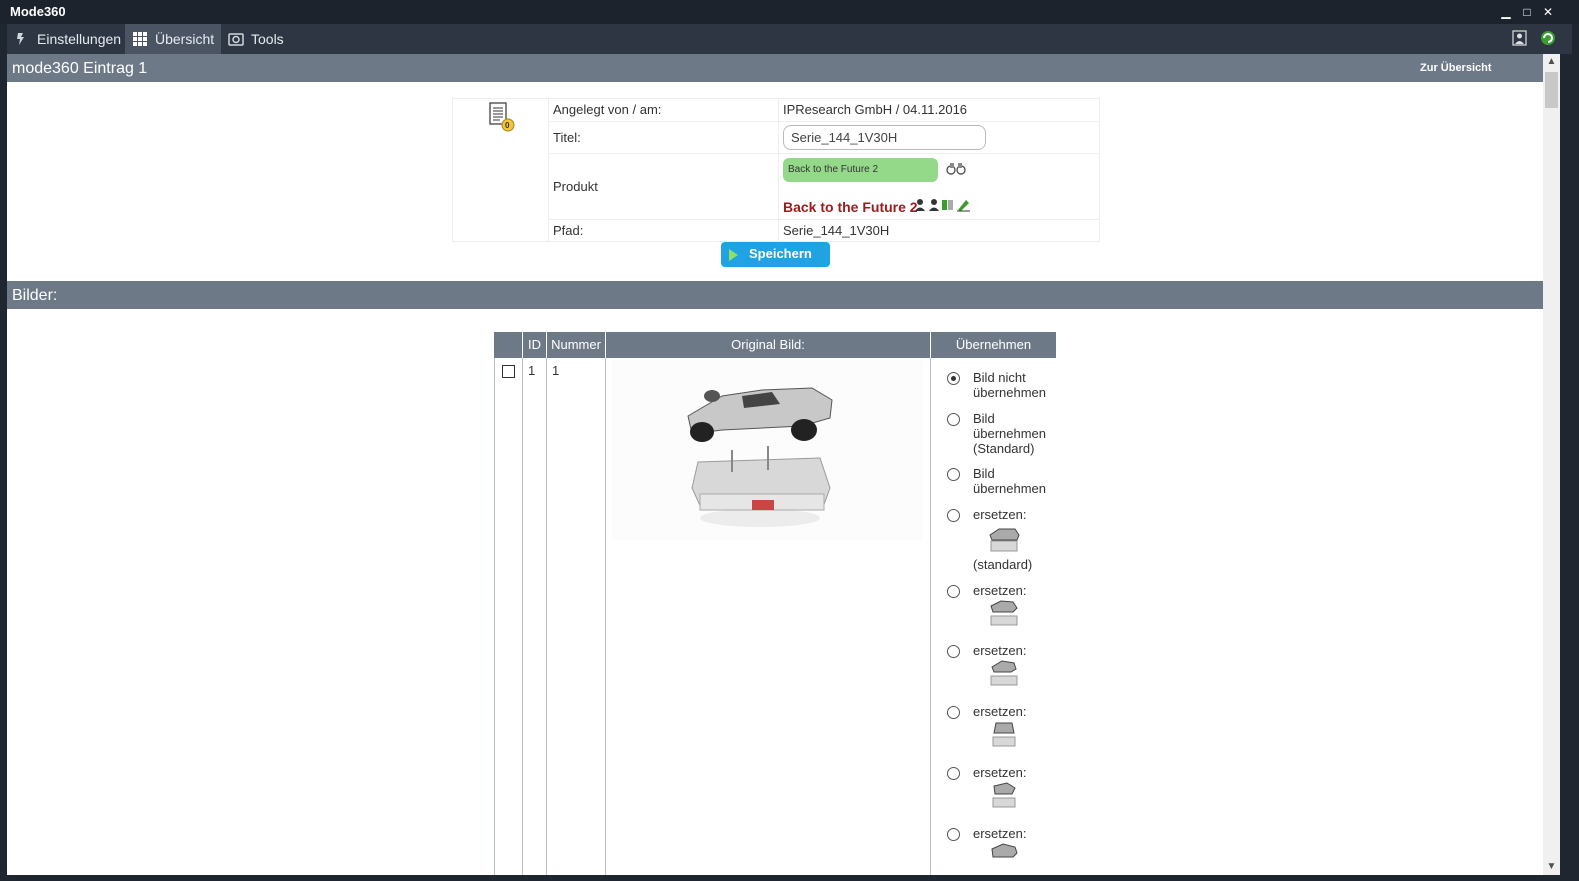 The image size is (1579, 881). I want to click on document-icon, so click(502, 117).